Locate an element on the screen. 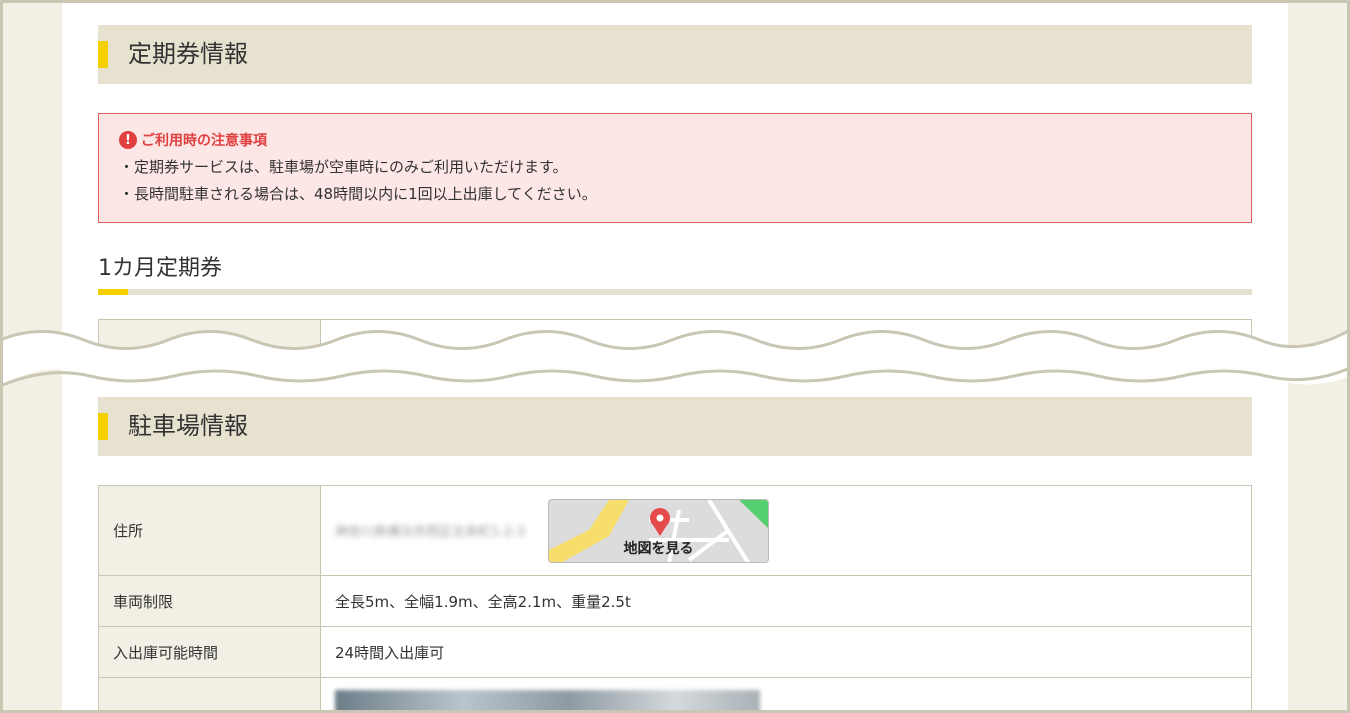  photo-label-cell is located at coordinates (209, 695).